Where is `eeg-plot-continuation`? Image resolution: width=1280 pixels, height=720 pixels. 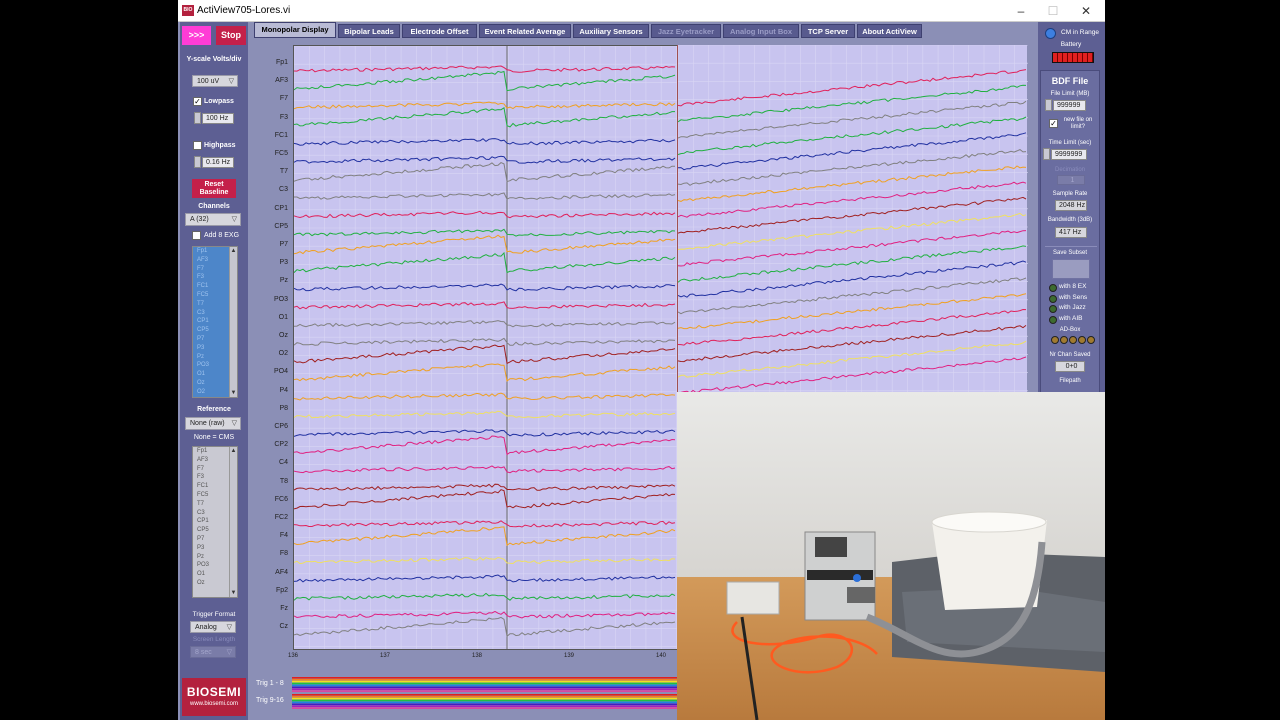 eeg-plot-continuation is located at coordinates (852, 219).